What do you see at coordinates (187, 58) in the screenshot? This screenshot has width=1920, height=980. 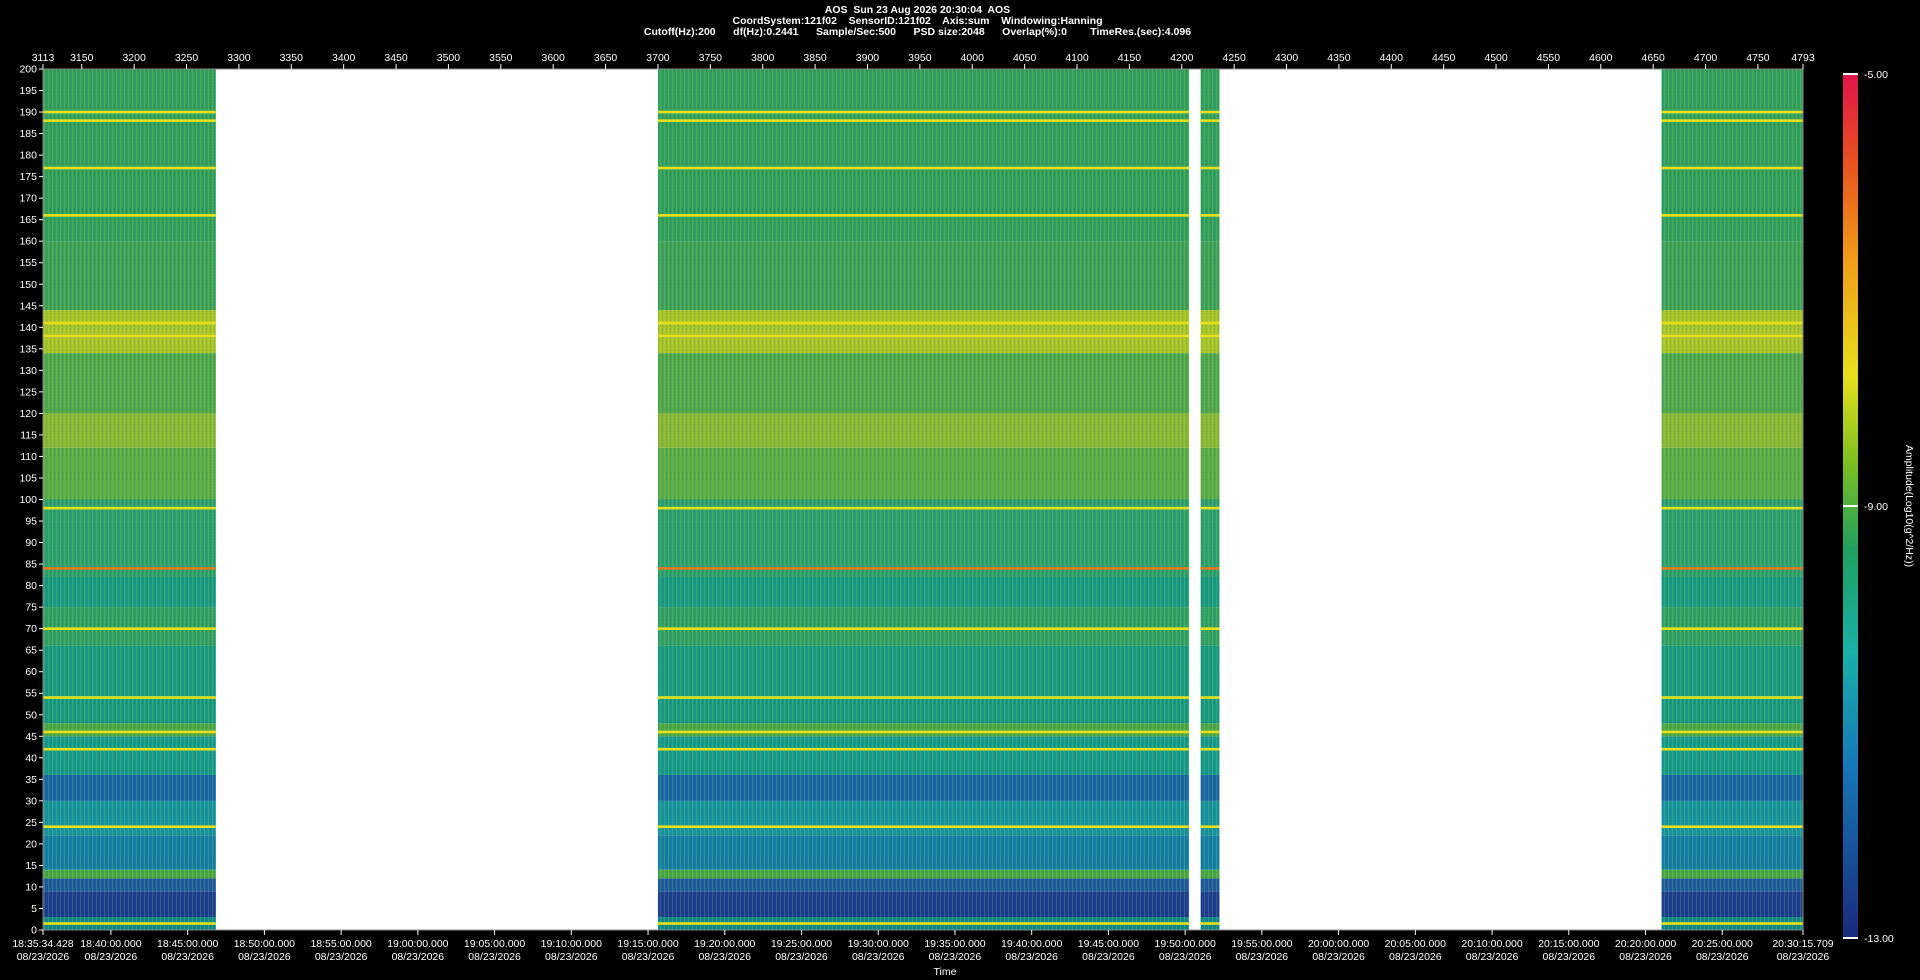 I see `top-tick-label: 3250` at bounding box center [187, 58].